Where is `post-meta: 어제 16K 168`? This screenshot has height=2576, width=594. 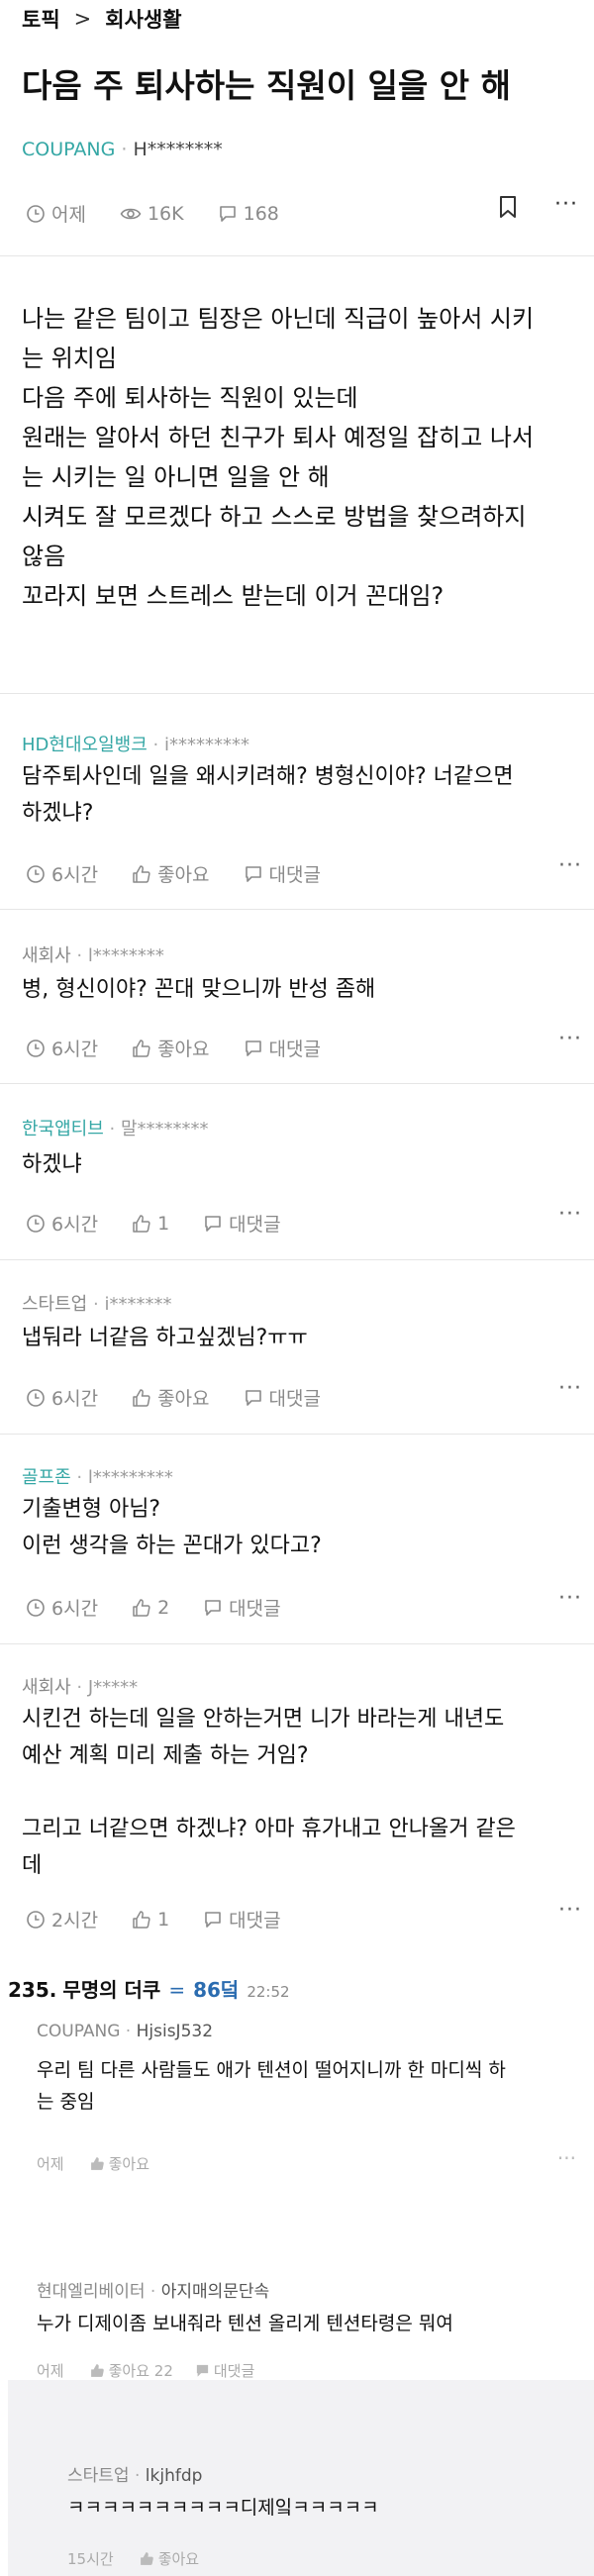 post-meta: 어제 16K 168 is located at coordinates (169, 214).